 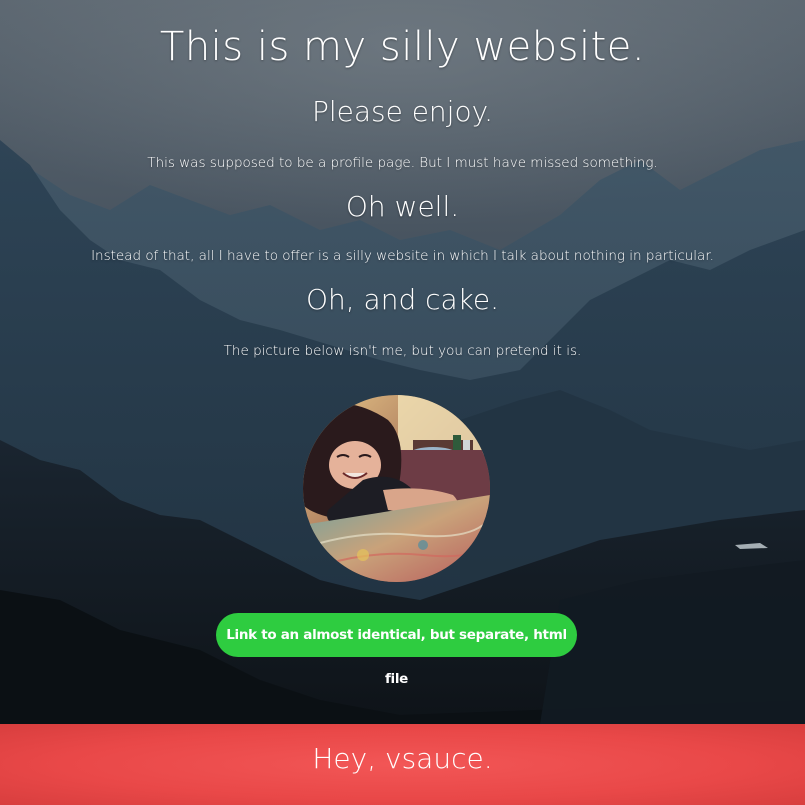 I want to click on footer-text: Hey, vsauce., so click(x=402, y=758).